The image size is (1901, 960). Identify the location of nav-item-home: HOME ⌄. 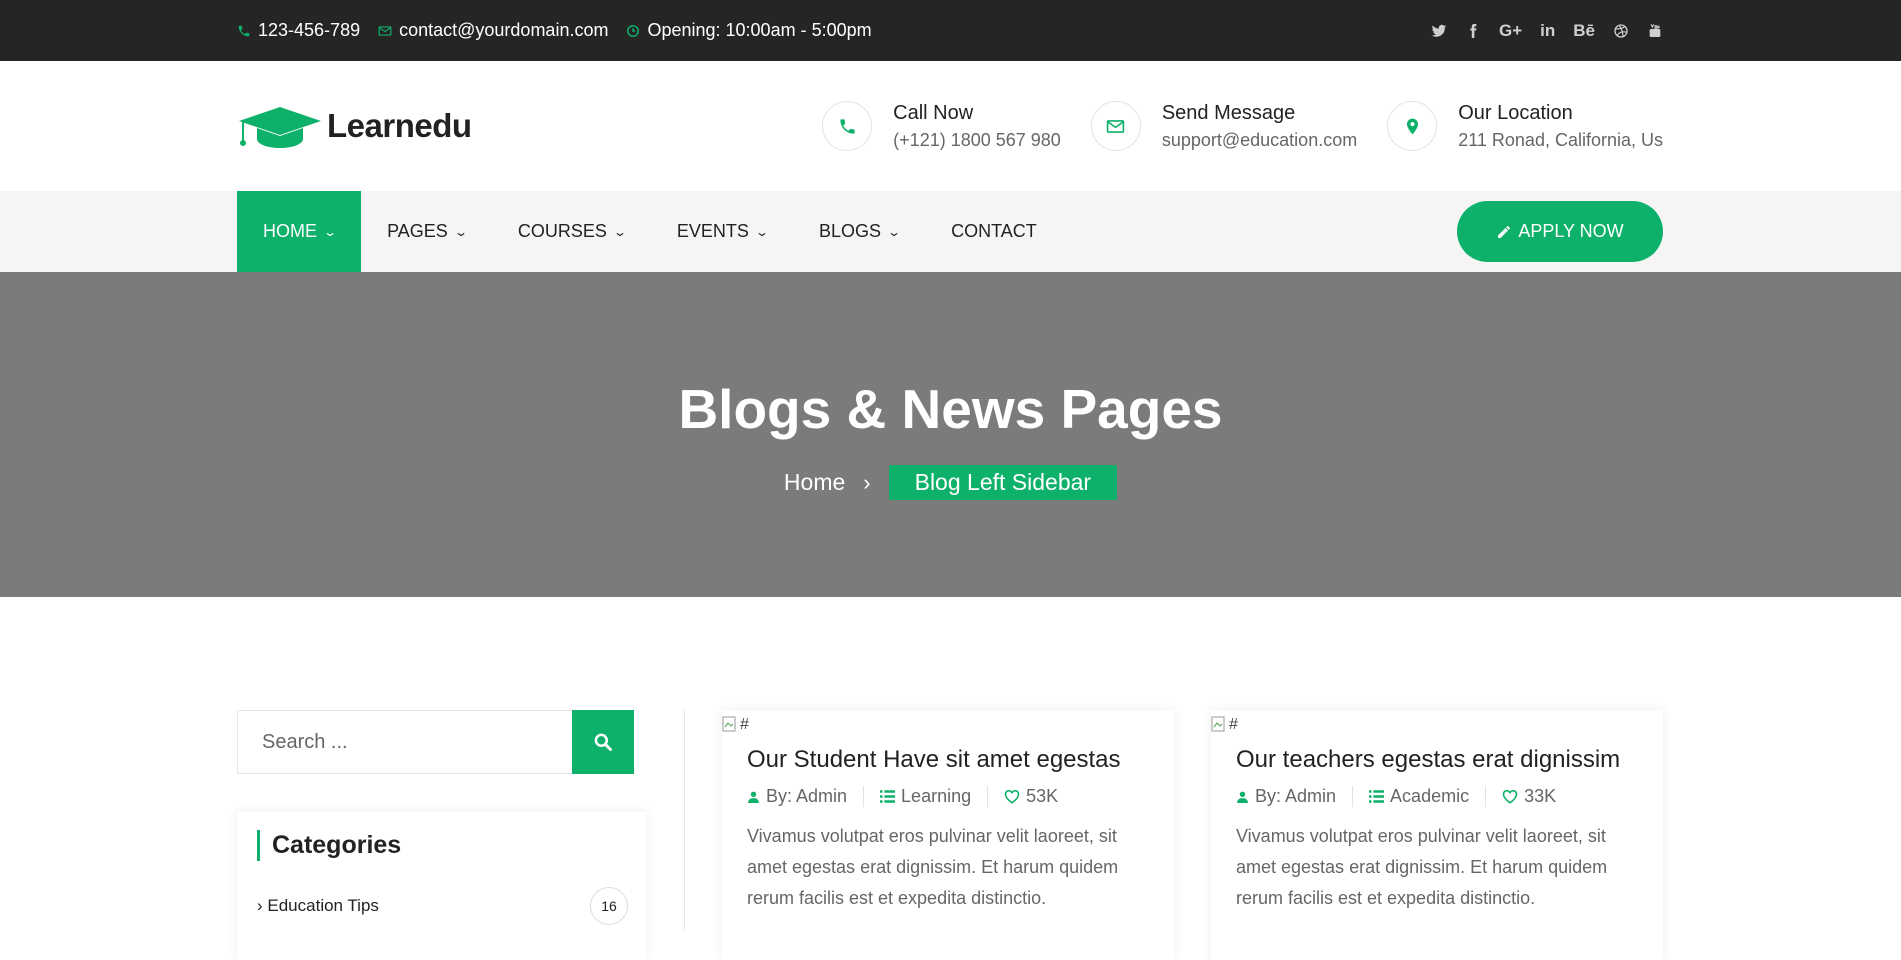
(299, 231).